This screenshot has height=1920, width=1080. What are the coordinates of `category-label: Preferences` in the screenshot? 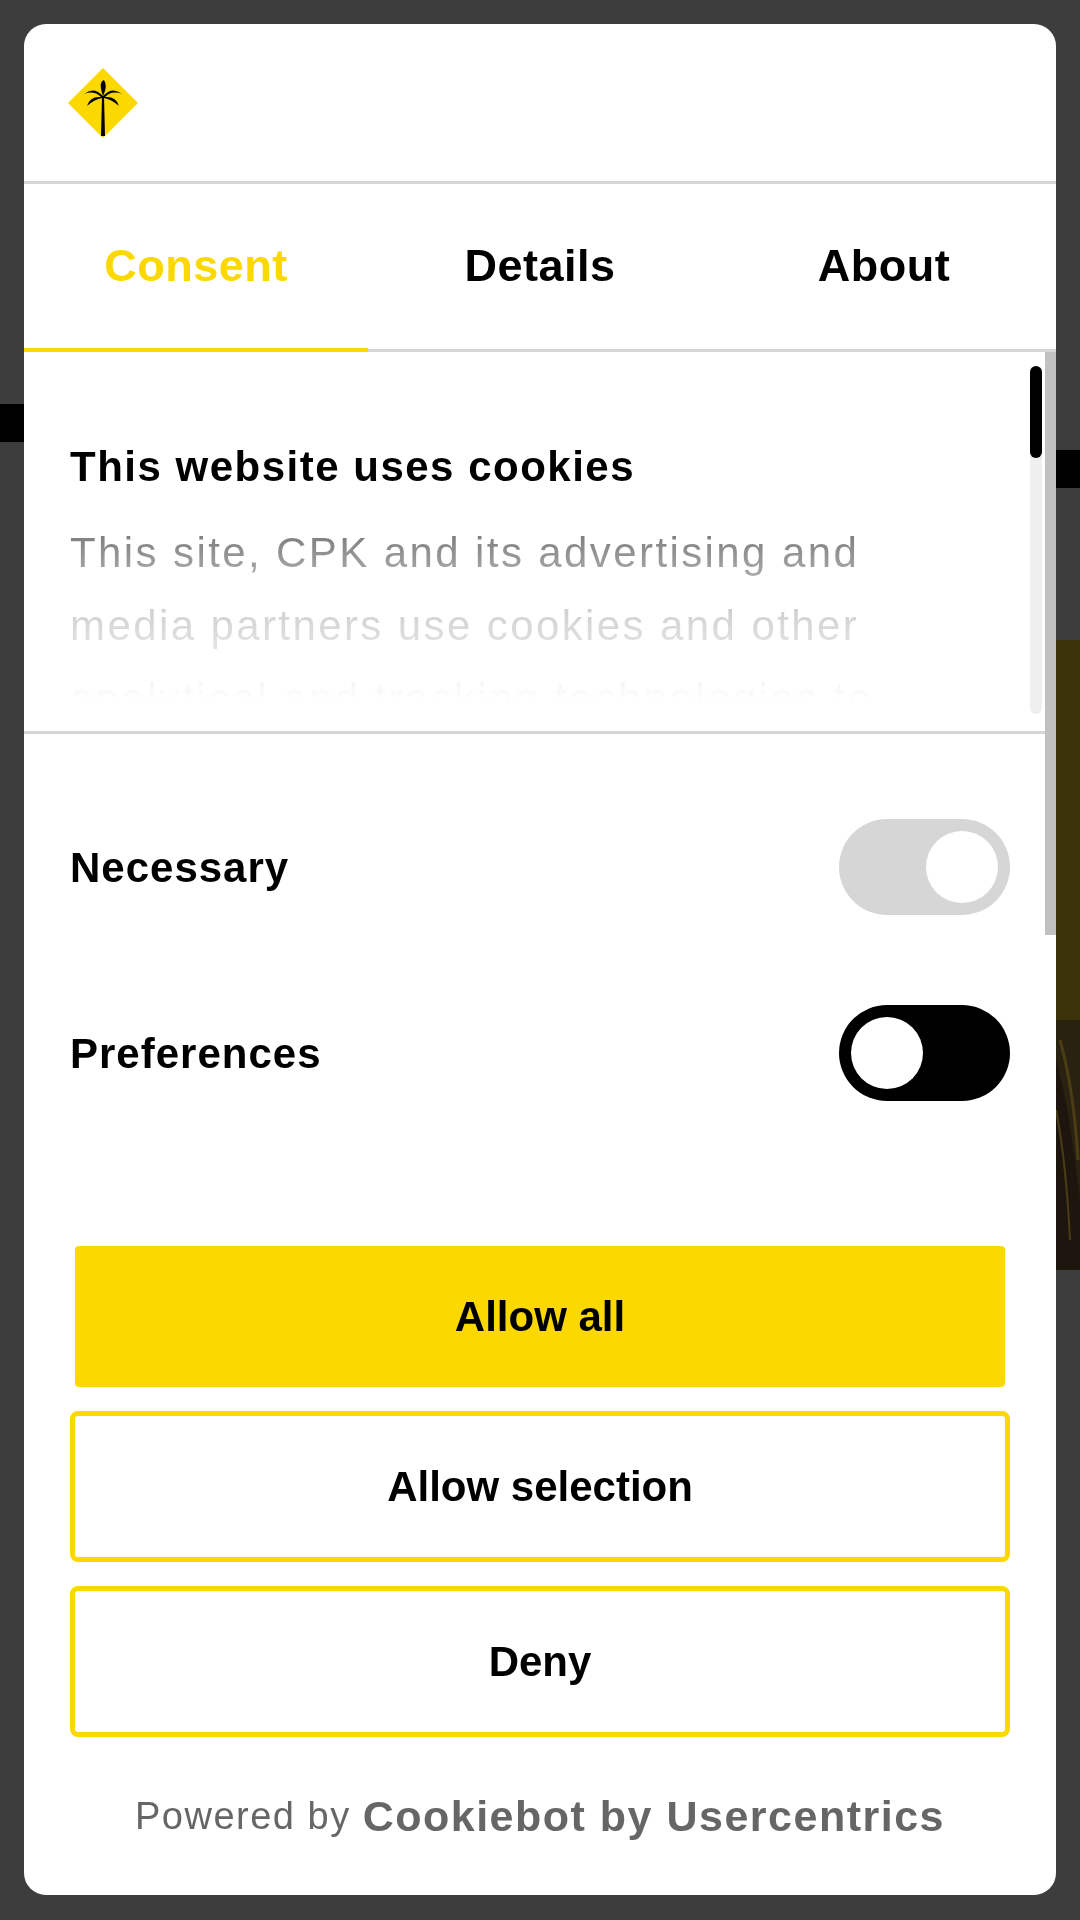 It's located at (196, 1053).